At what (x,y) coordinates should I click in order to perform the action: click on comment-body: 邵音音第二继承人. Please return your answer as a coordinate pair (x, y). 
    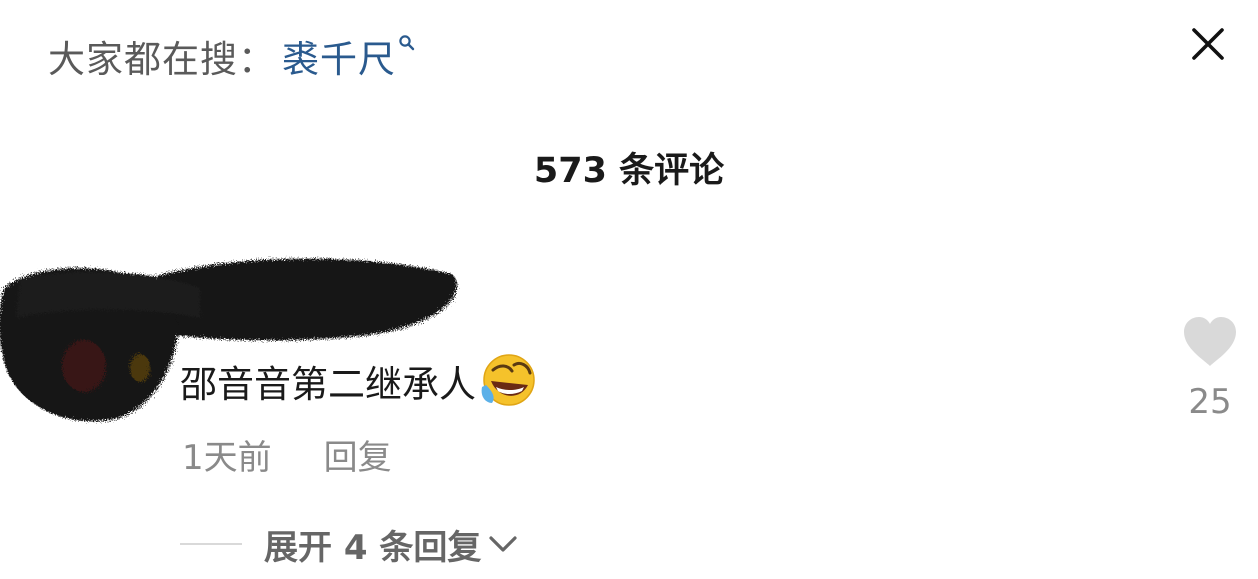
    Looking at the image, I should click on (328, 384).